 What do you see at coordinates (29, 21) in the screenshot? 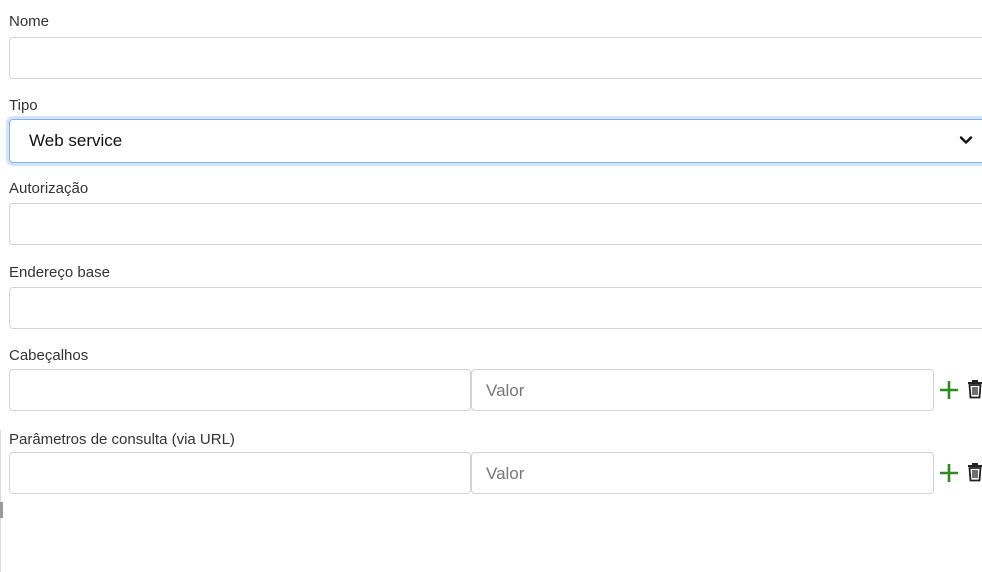
I see `nome-label: Nome` at bounding box center [29, 21].